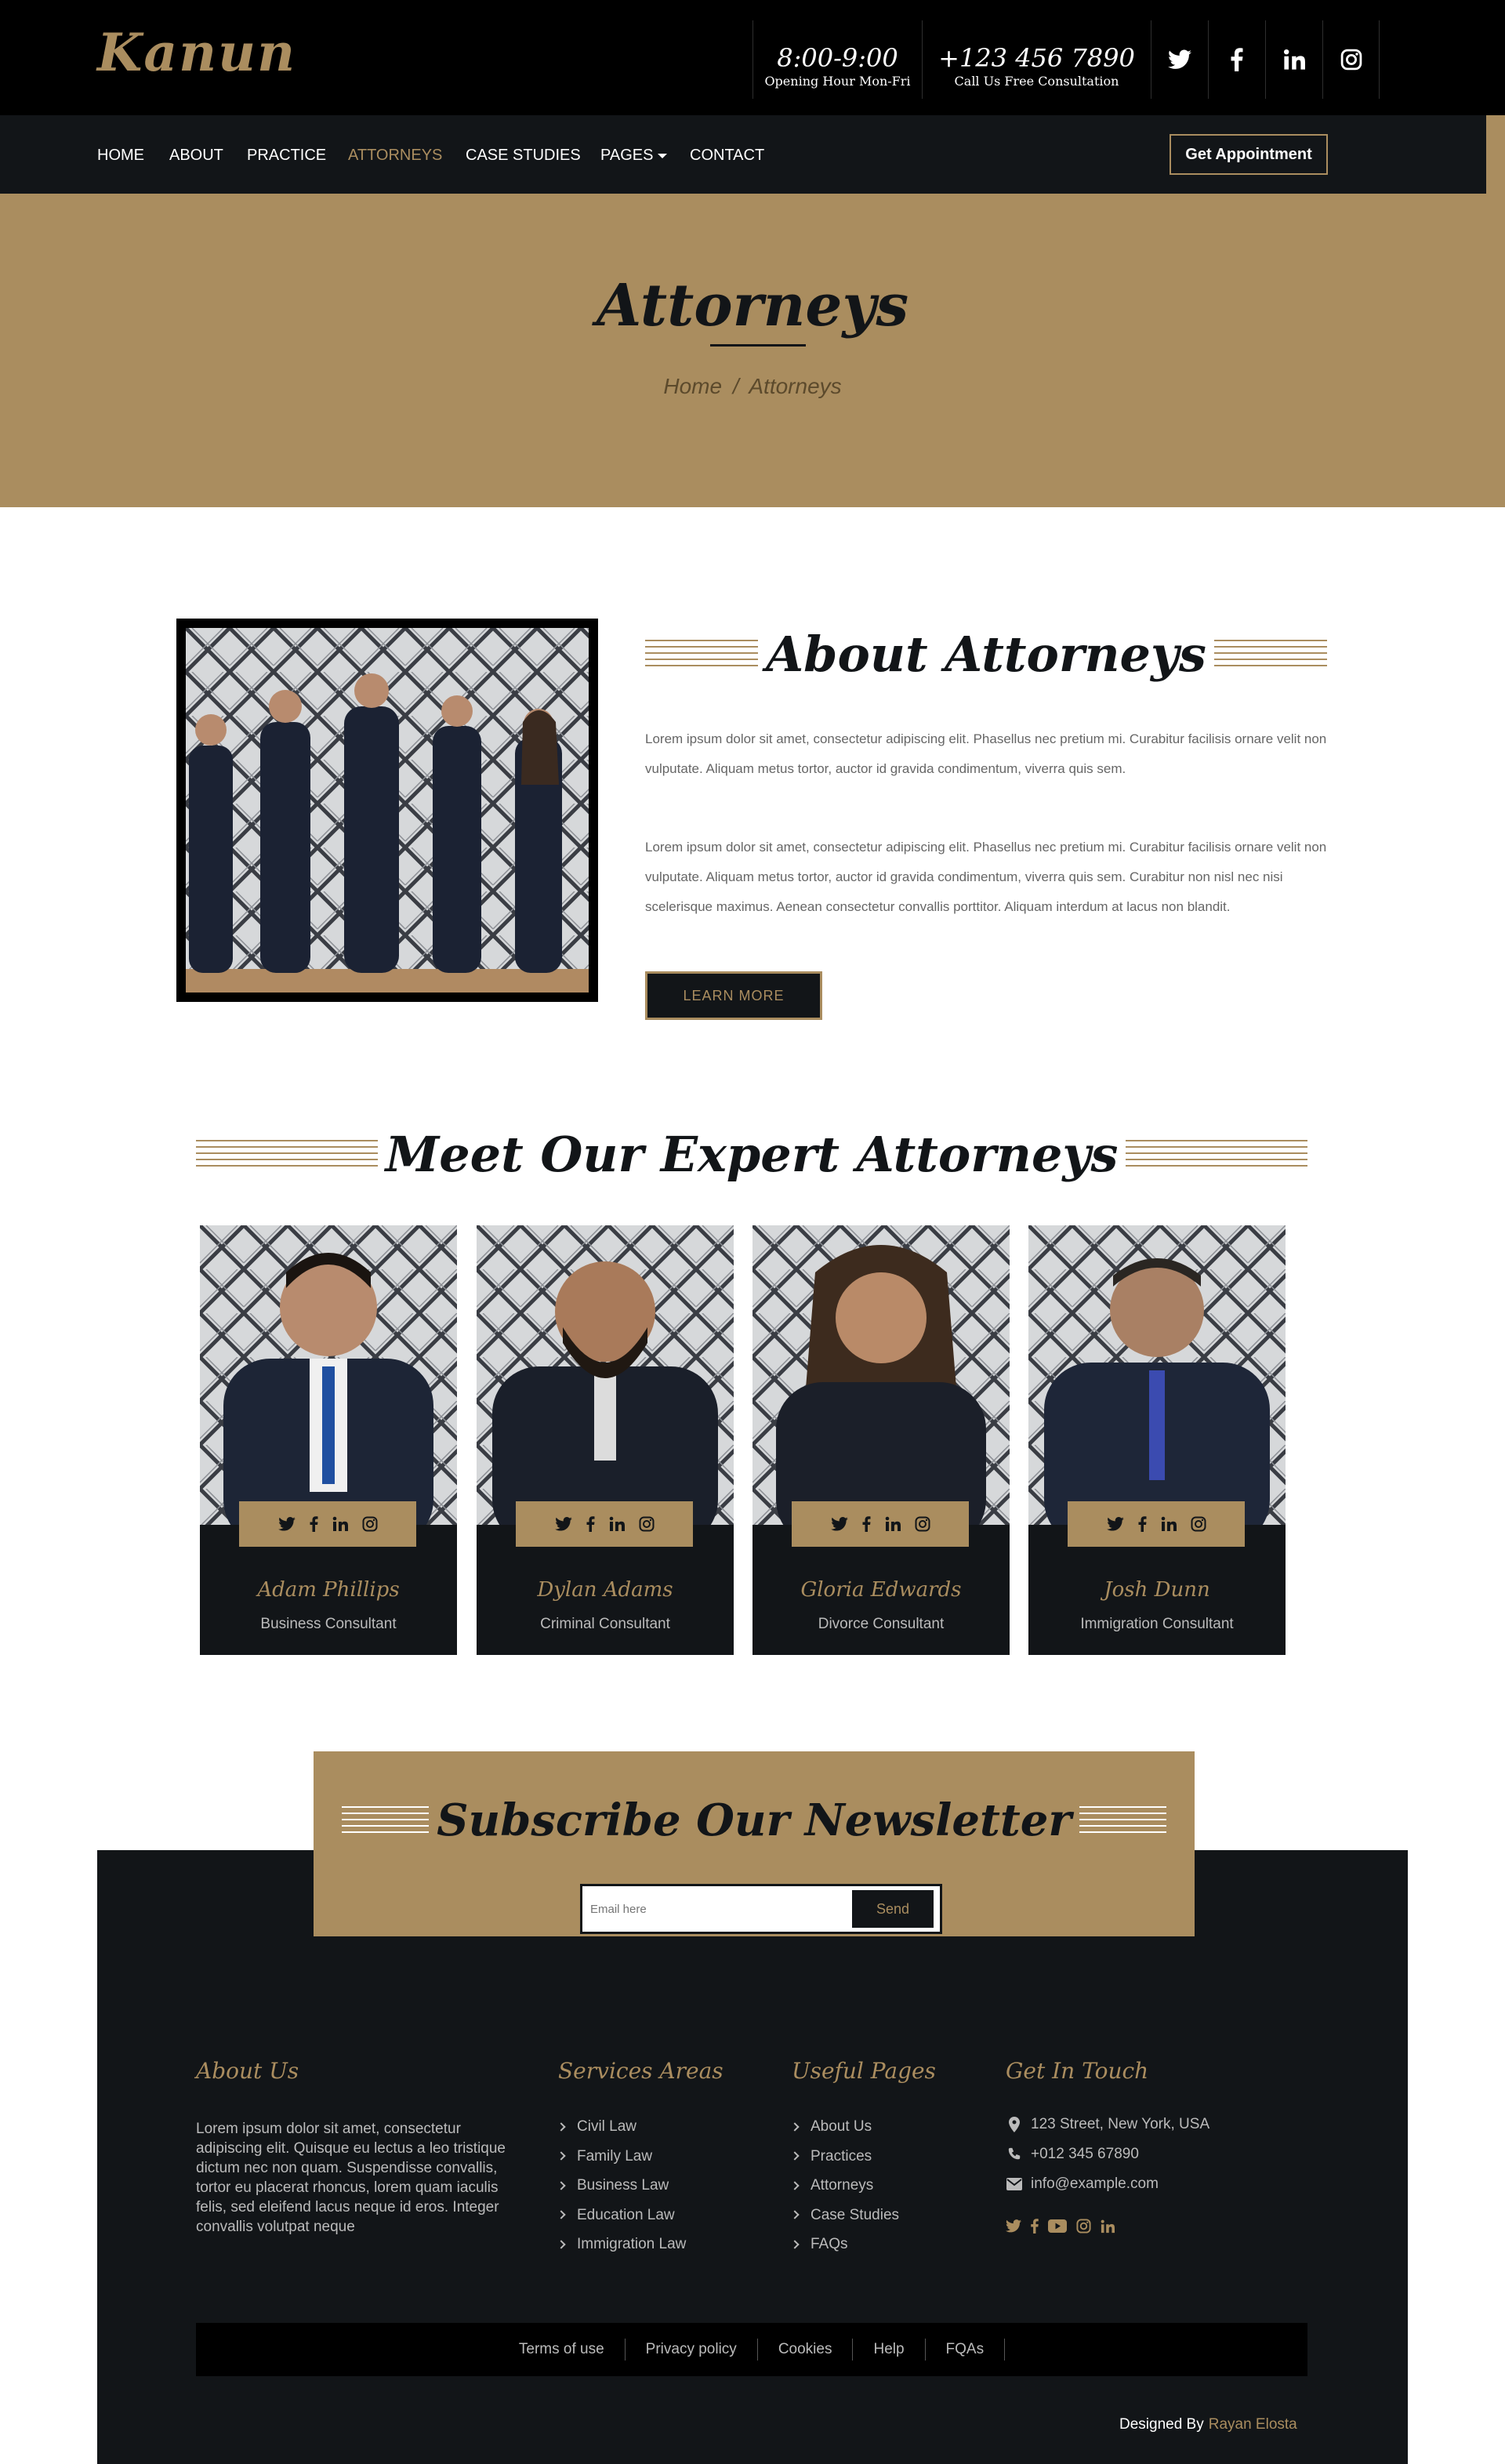 This screenshot has height=2464, width=1505. What do you see at coordinates (523, 156) in the screenshot?
I see `nav-case-studies: CASE STUDIES` at bounding box center [523, 156].